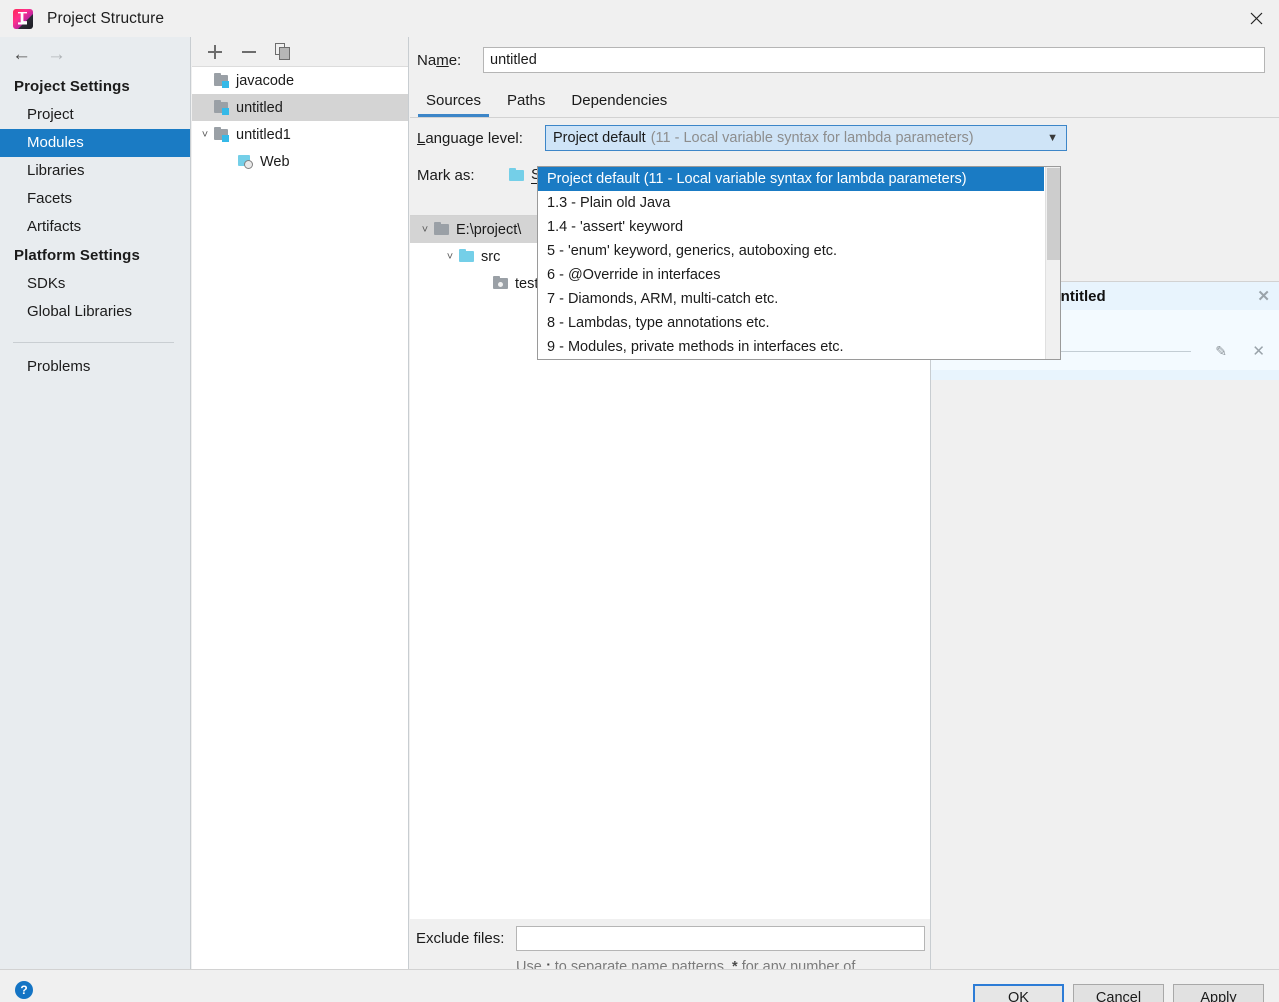  Describe the element at coordinates (501, 283) in the screenshot. I see `test-folder-icon` at that location.